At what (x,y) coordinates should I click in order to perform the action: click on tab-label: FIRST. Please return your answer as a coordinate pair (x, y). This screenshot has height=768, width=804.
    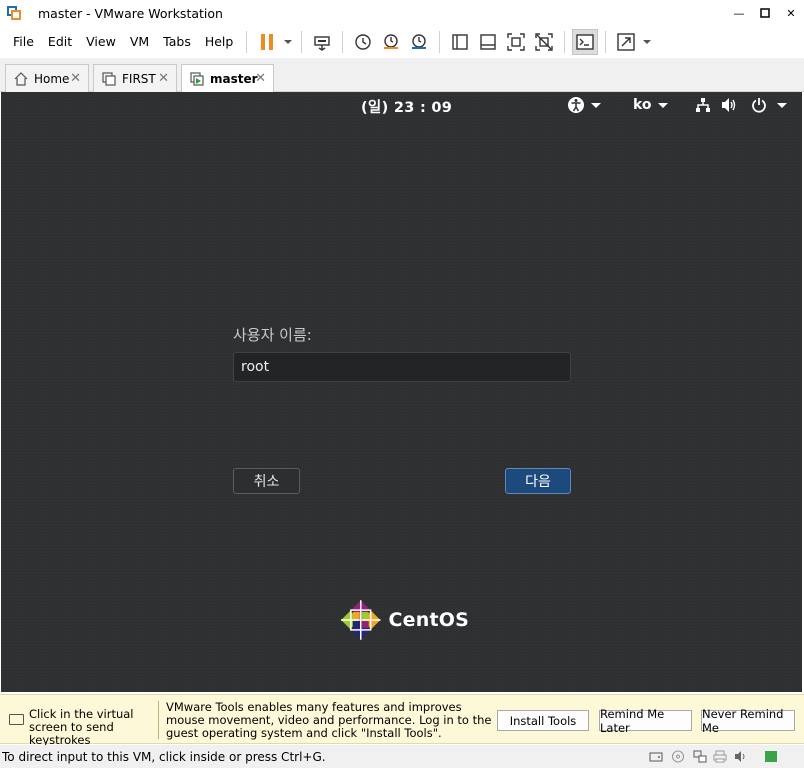
    Looking at the image, I should click on (139, 78).